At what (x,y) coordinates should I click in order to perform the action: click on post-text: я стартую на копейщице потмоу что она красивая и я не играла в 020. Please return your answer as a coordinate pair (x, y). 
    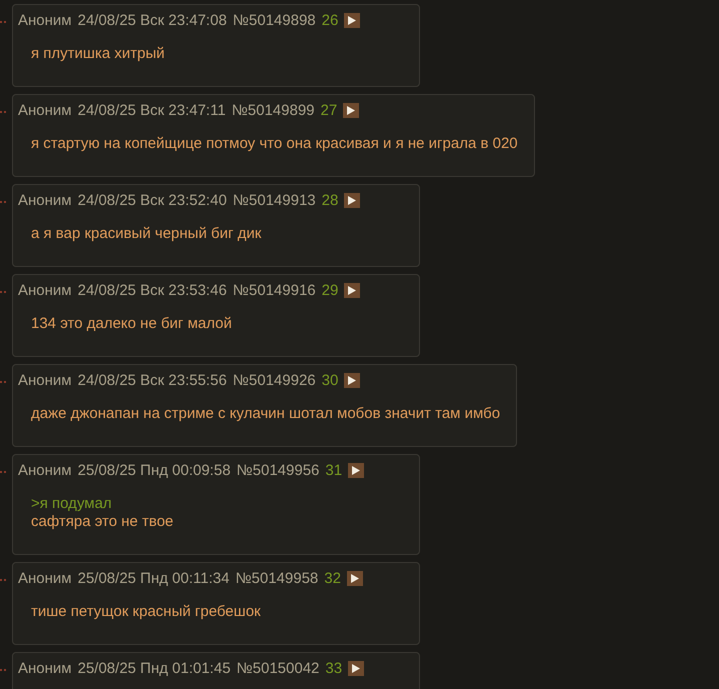
    Looking at the image, I should click on (274, 144).